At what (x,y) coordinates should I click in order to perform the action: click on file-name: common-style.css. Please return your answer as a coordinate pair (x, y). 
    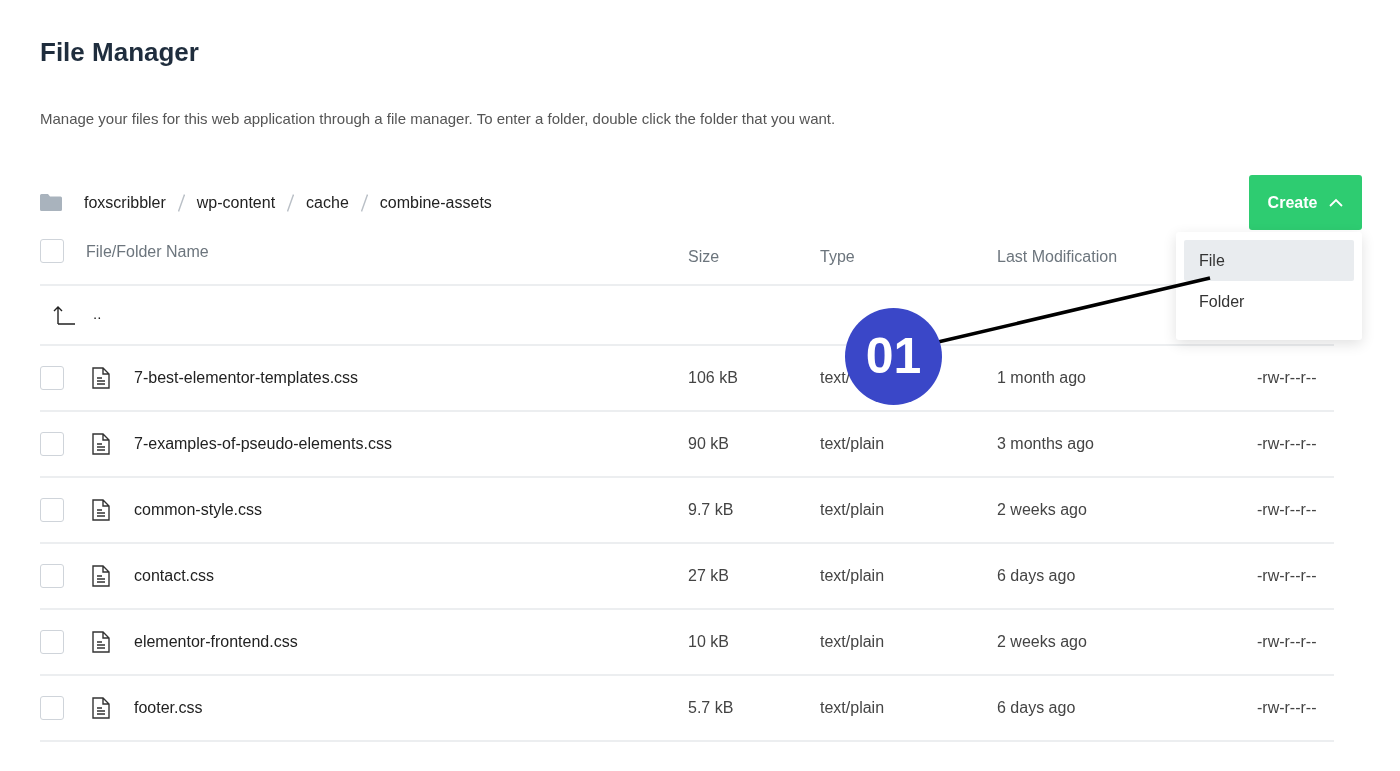
    Looking at the image, I should click on (198, 509).